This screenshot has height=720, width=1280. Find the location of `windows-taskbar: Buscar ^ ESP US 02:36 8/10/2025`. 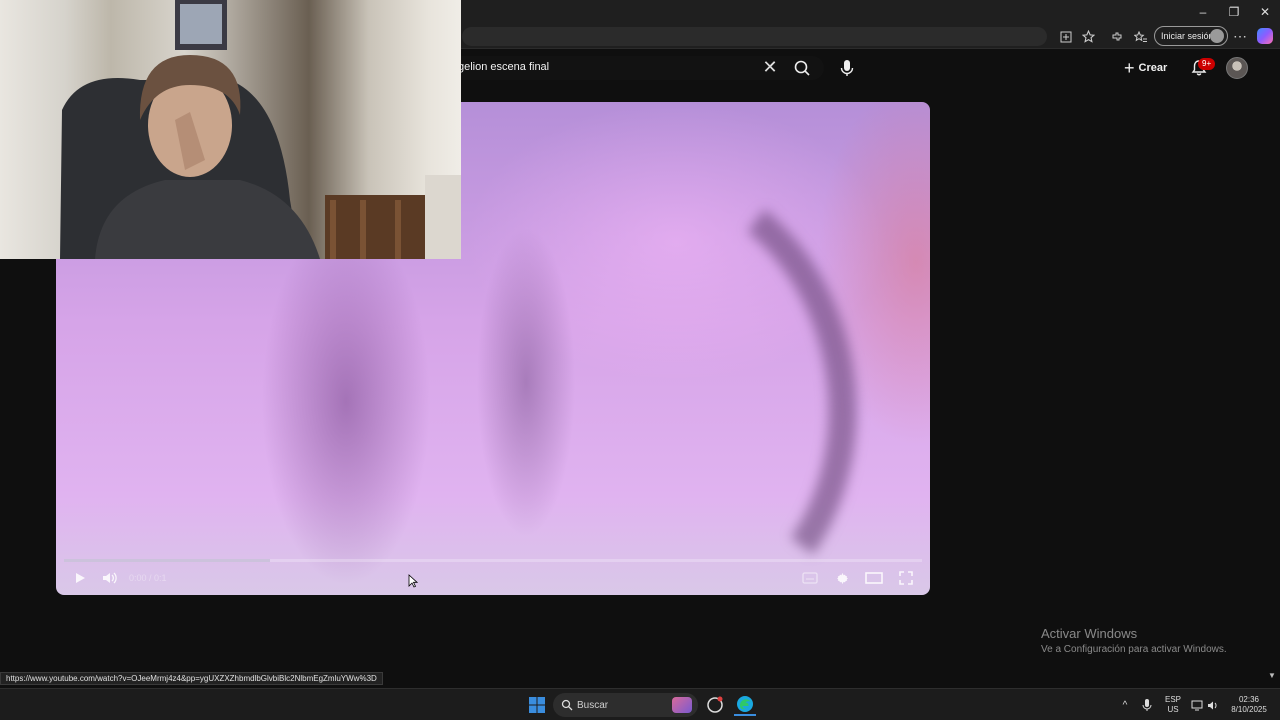

windows-taskbar: Buscar ^ ESP US 02:36 8/10/2025 is located at coordinates (640, 704).